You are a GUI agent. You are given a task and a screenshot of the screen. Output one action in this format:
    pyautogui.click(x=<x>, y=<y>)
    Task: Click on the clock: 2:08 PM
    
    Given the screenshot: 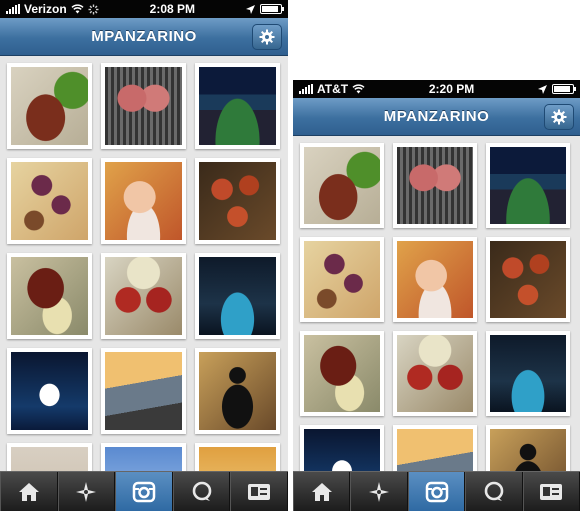 What is the action you would take?
    pyautogui.click(x=172, y=9)
    